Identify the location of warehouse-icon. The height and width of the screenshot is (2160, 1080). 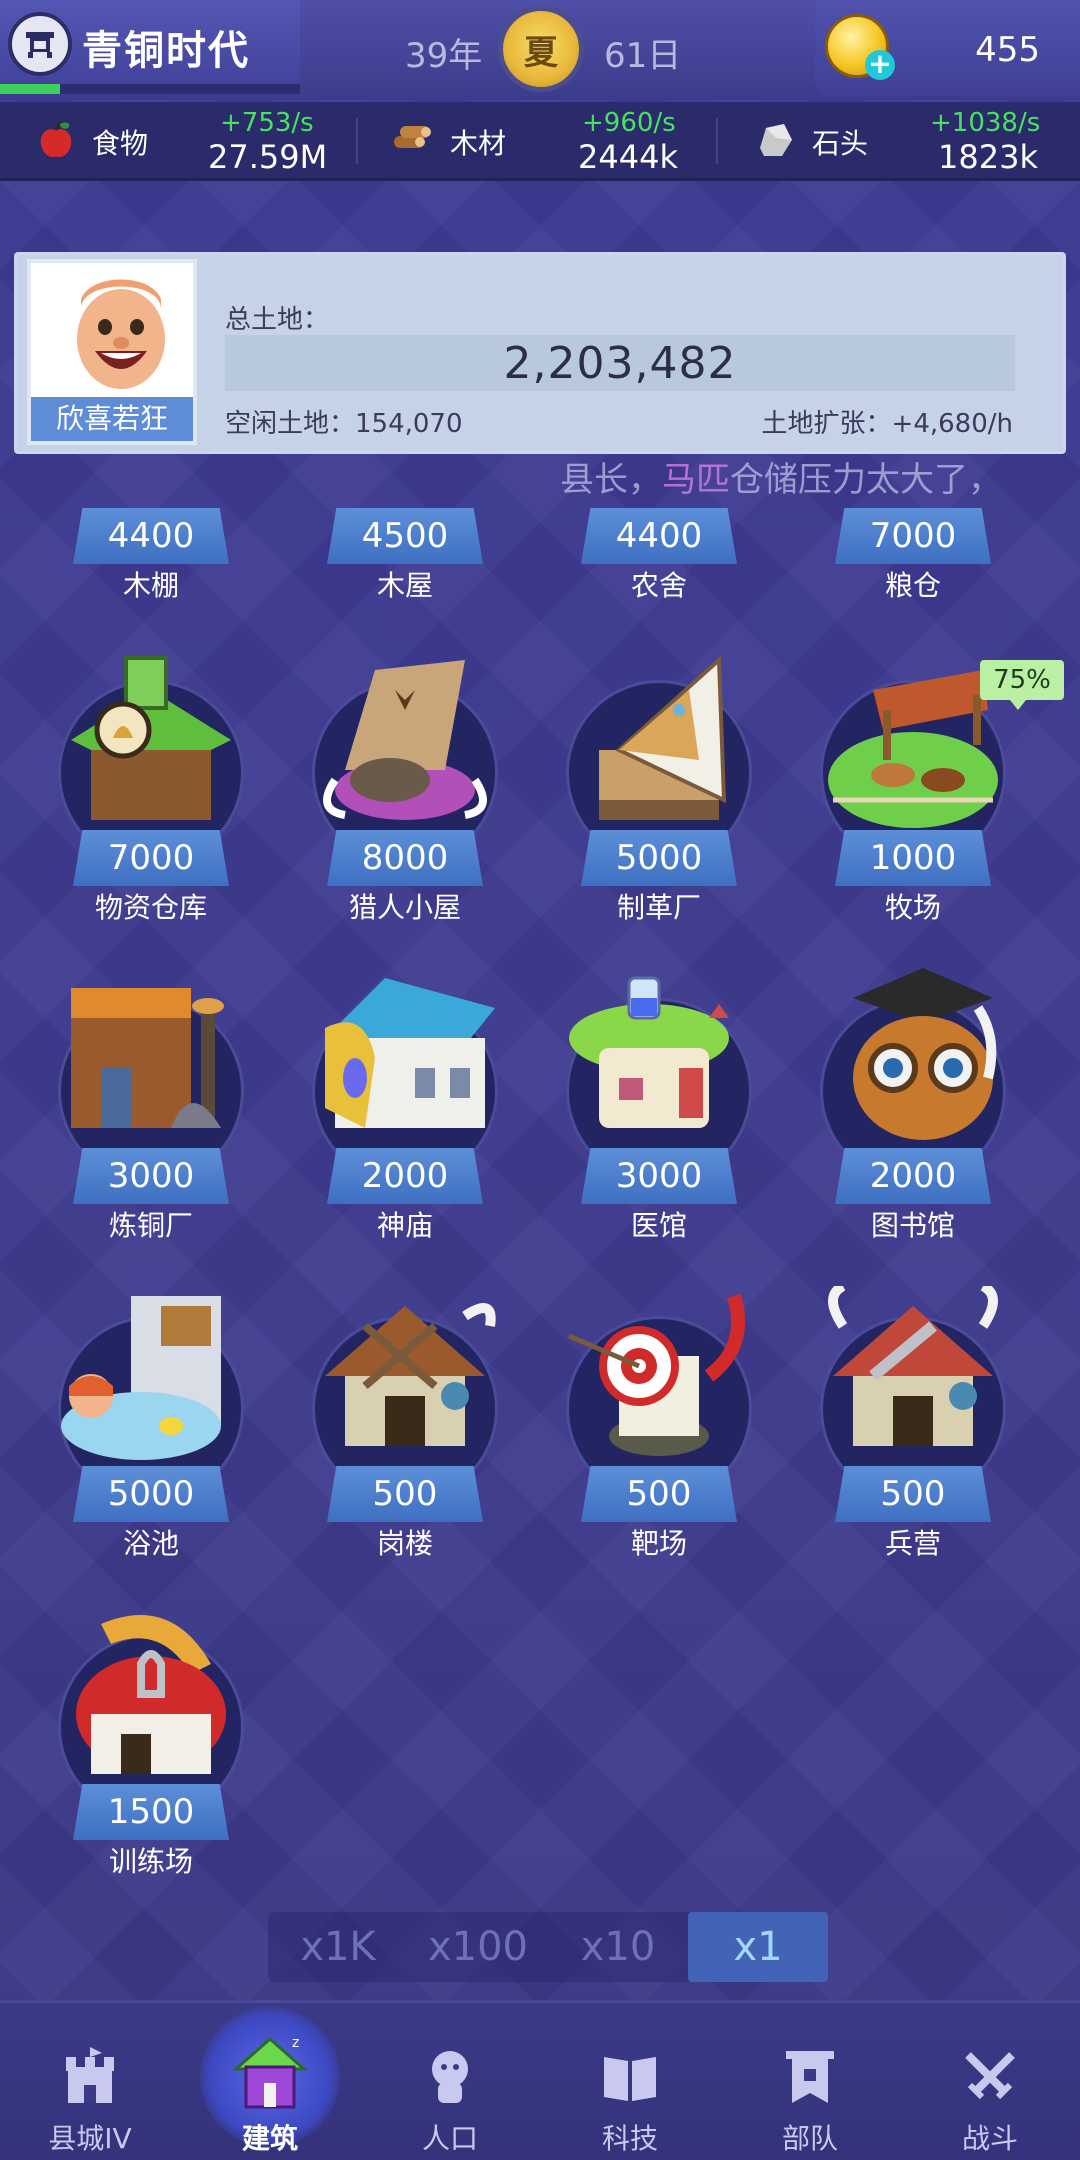
(151, 738).